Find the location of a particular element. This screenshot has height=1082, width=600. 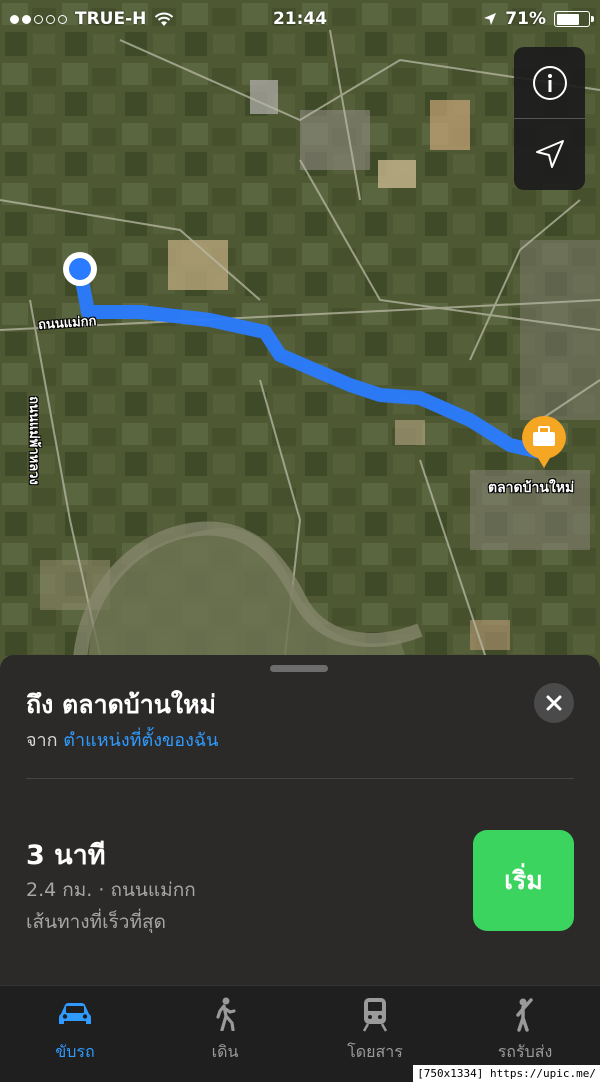

info-button is located at coordinates (549, 82).